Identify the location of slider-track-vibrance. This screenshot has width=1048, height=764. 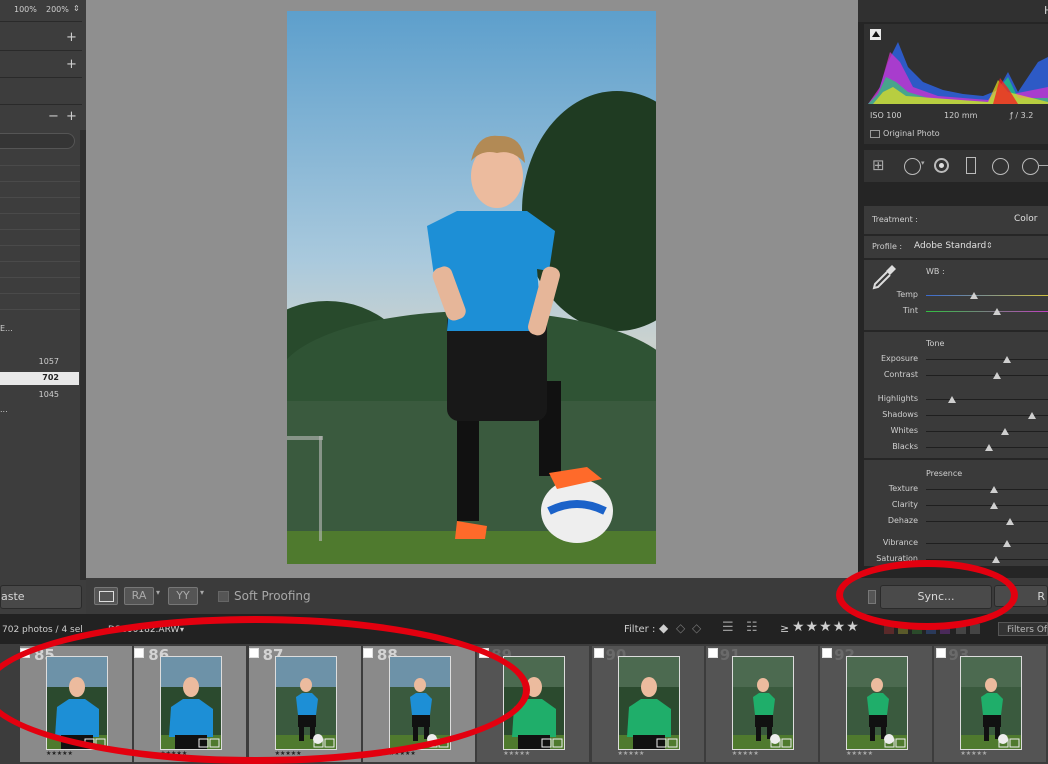
(987, 543).